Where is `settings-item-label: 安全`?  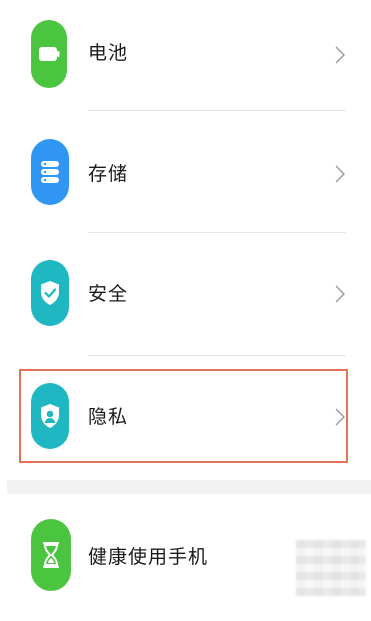
settings-item-label: 安全 is located at coordinates (108, 294).